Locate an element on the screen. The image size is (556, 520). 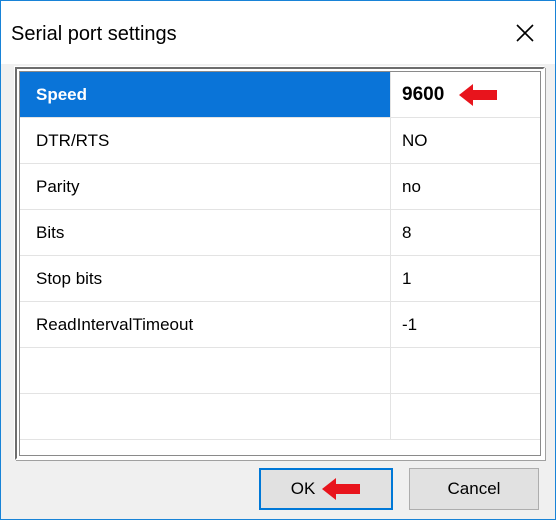
settings-row-bits: Bits 8 is located at coordinates (280, 233).